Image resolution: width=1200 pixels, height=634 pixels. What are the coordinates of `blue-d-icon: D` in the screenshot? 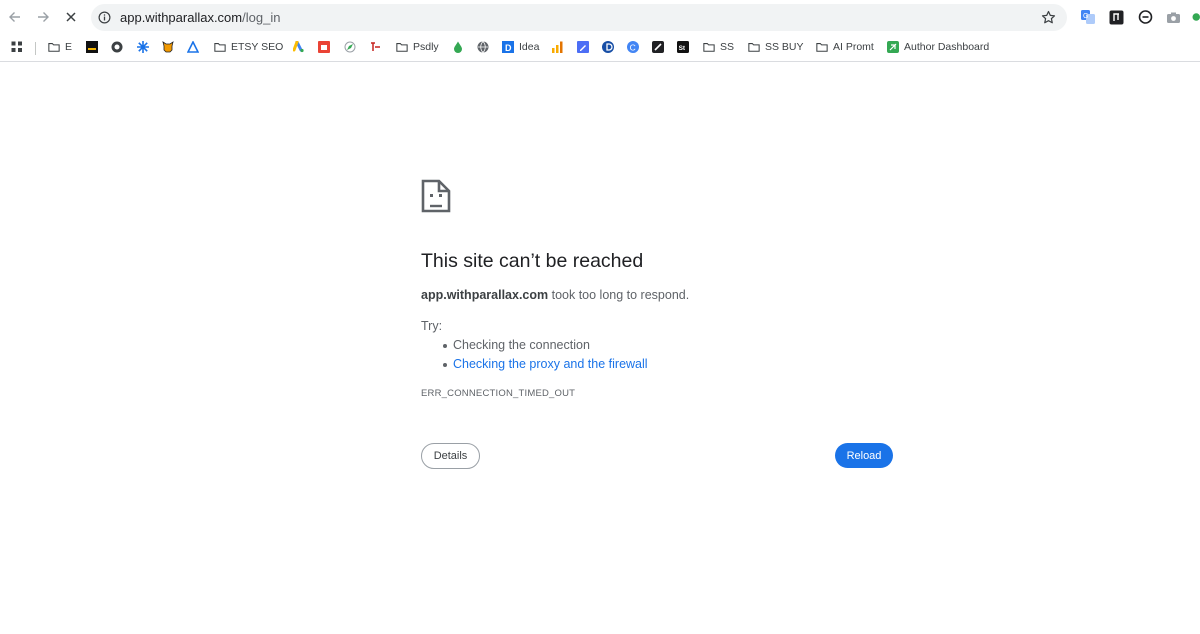 It's located at (508, 47).